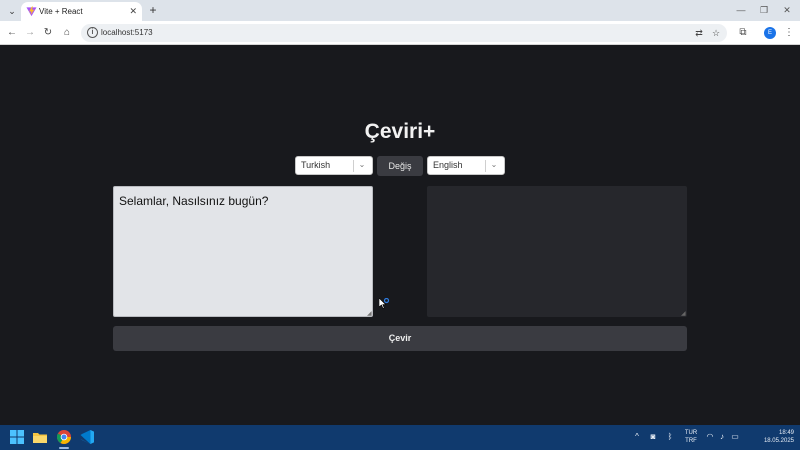 The width and height of the screenshot is (800, 450). What do you see at coordinates (741, 10) in the screenshot?
I see `minimize-icon: —` at bounding box center [741, 10].